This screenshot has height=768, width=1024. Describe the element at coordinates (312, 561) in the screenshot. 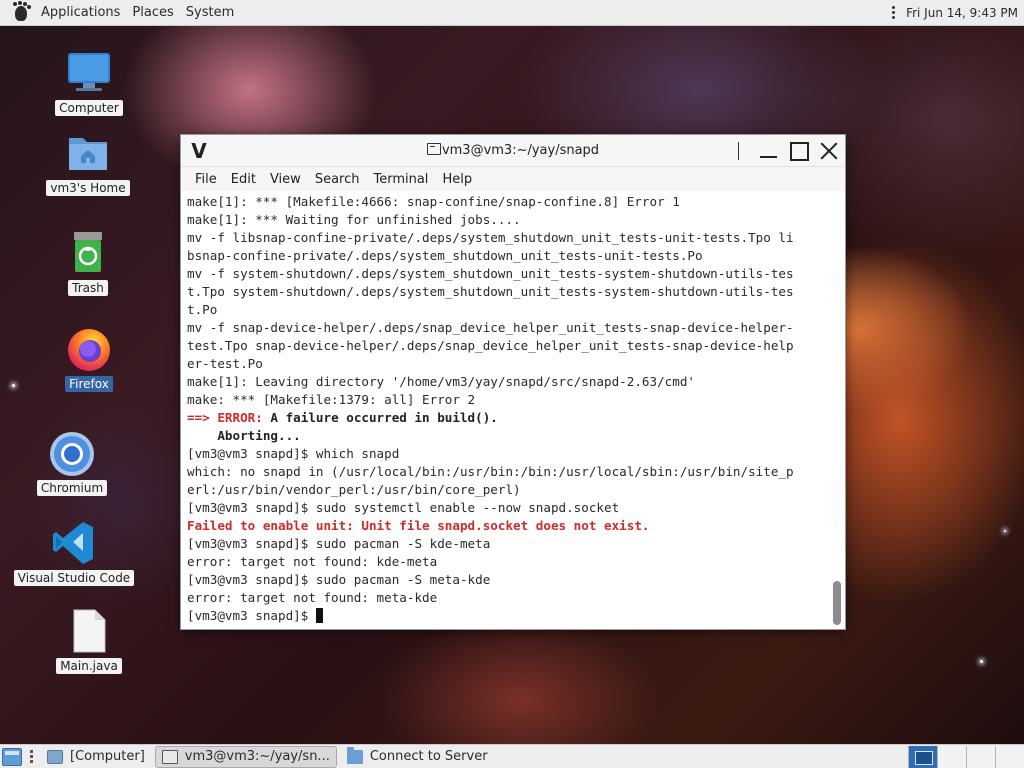

I see `line-text: error: target not found: kde-meta` at that location.